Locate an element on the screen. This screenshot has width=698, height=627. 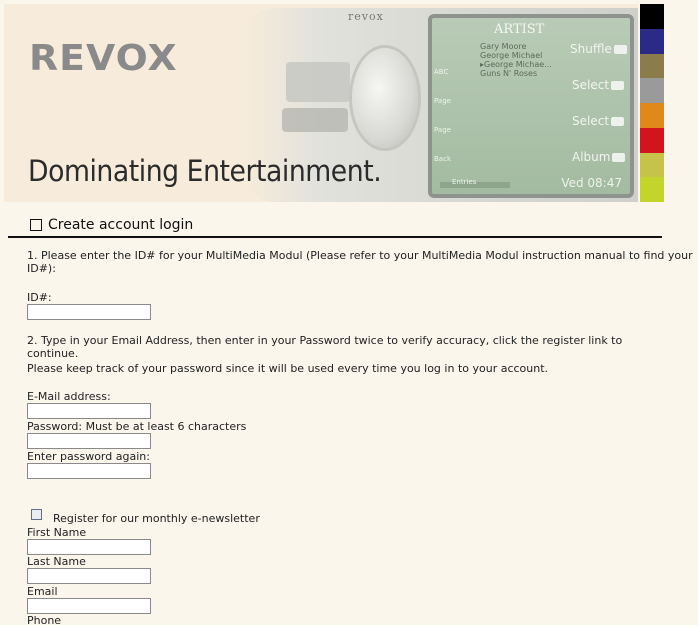
id-input is located at coordinates (89, 312).